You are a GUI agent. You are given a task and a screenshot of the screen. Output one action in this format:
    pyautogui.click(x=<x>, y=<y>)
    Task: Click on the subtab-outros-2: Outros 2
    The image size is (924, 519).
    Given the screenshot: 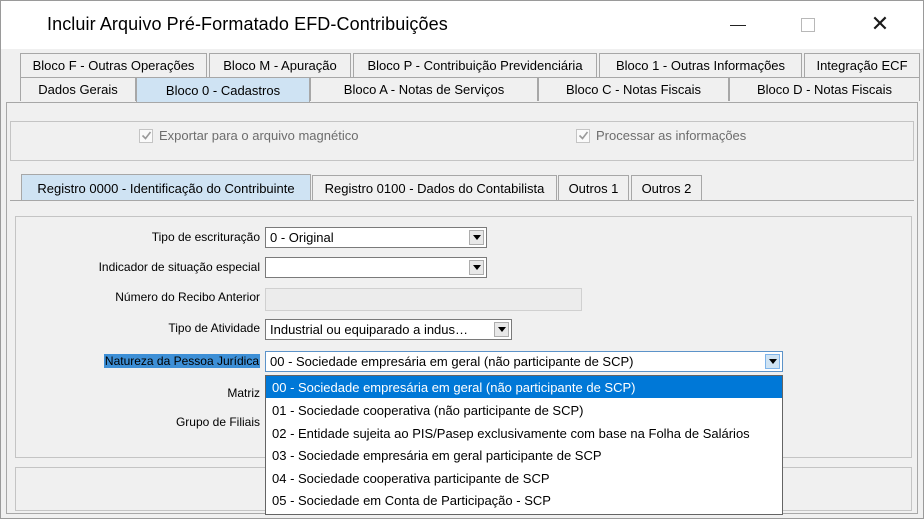 What is the action you would take?
    pyautogui.click(x=666, y=187)
    